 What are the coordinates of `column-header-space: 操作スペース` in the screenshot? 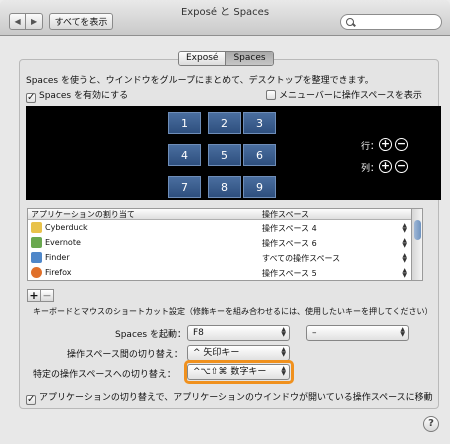 It's located at (285, 214).